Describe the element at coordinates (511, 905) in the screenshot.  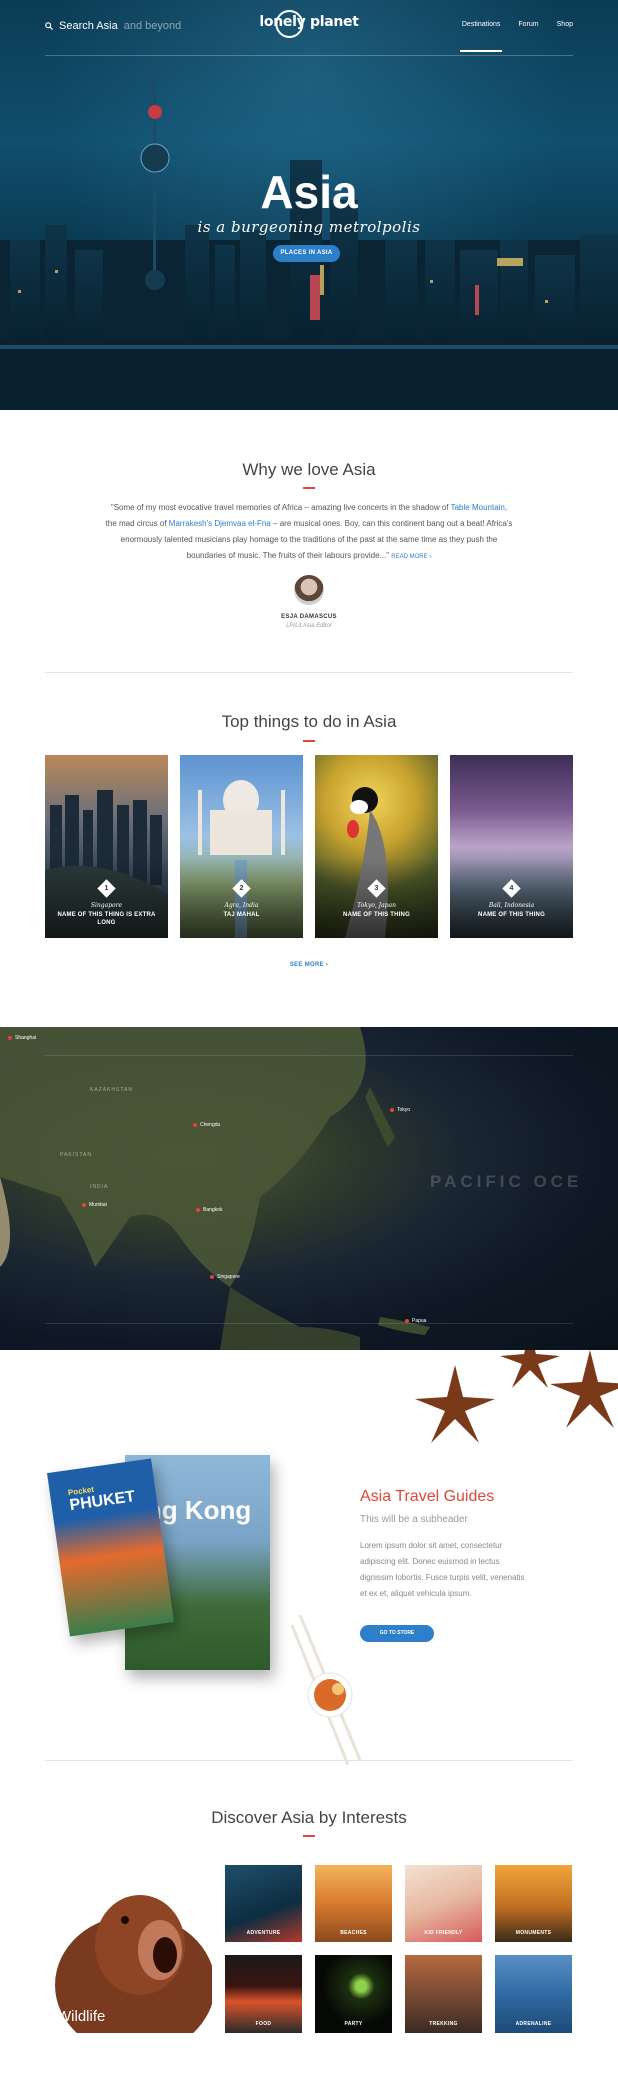
I see `card-place: Bali, Indonesia` at that location.